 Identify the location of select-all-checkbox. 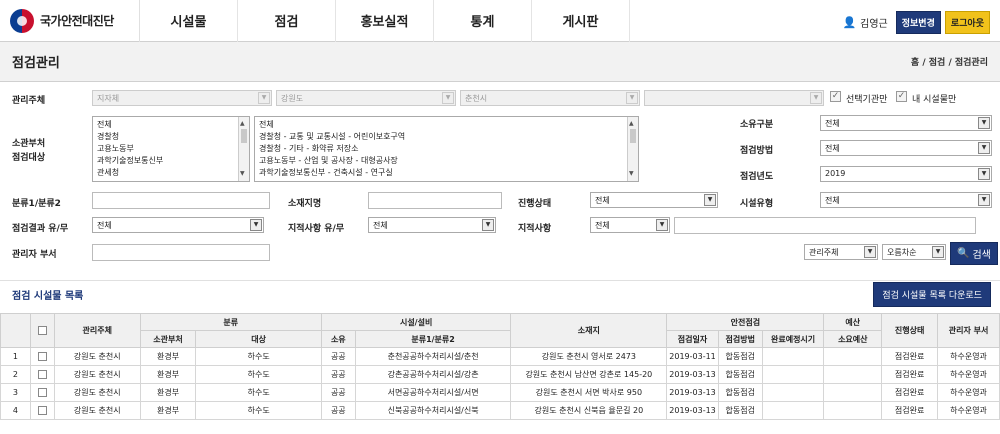
(42, 330).